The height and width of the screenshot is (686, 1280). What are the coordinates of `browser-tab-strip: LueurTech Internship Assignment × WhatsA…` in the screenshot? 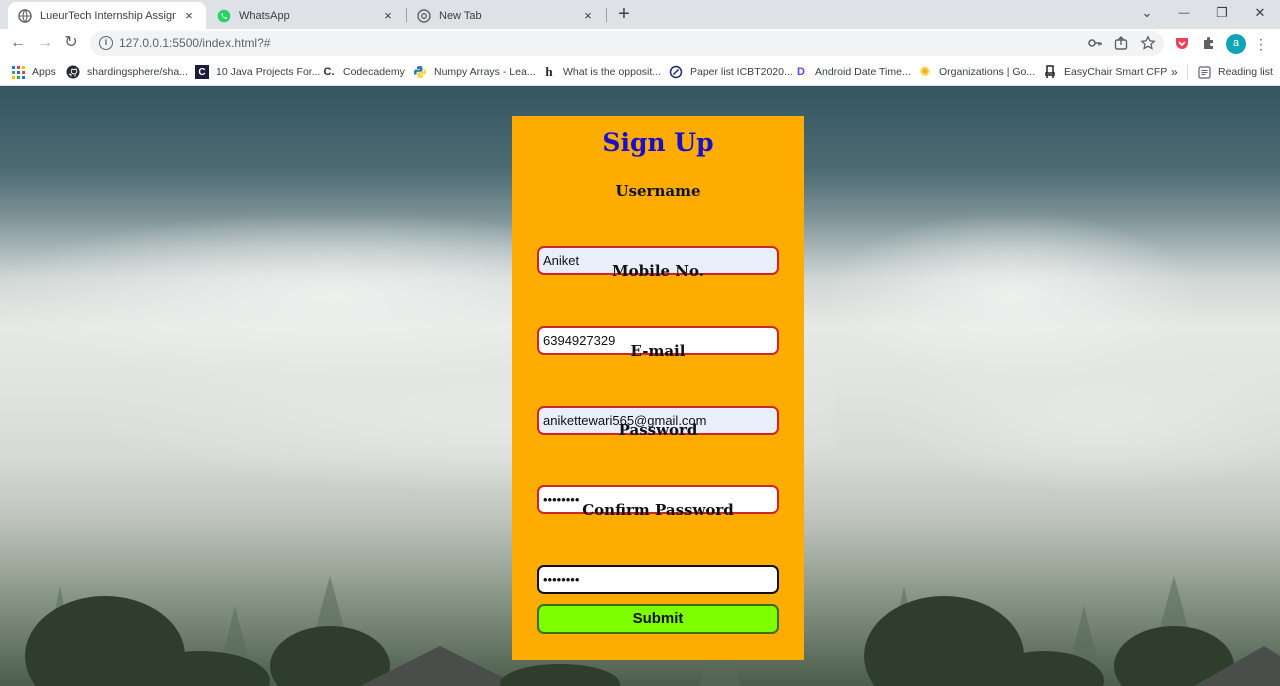 It's located at (640, 14).